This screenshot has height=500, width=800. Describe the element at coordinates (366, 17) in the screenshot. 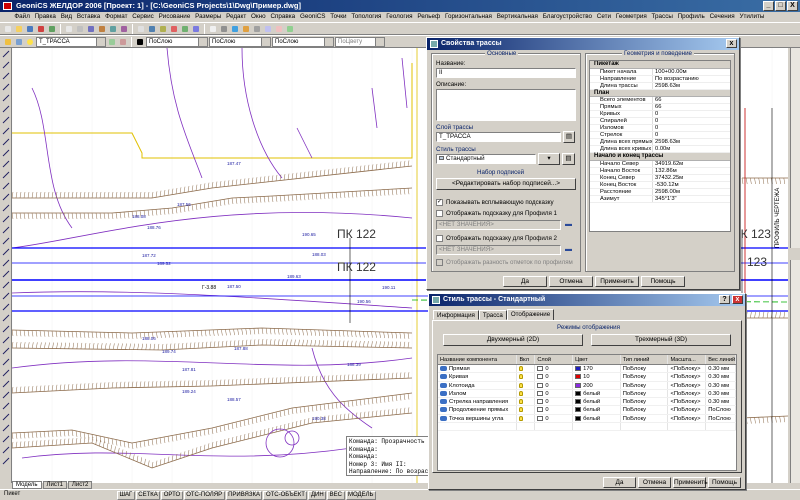

I see `menu-item: Топология` at that location.